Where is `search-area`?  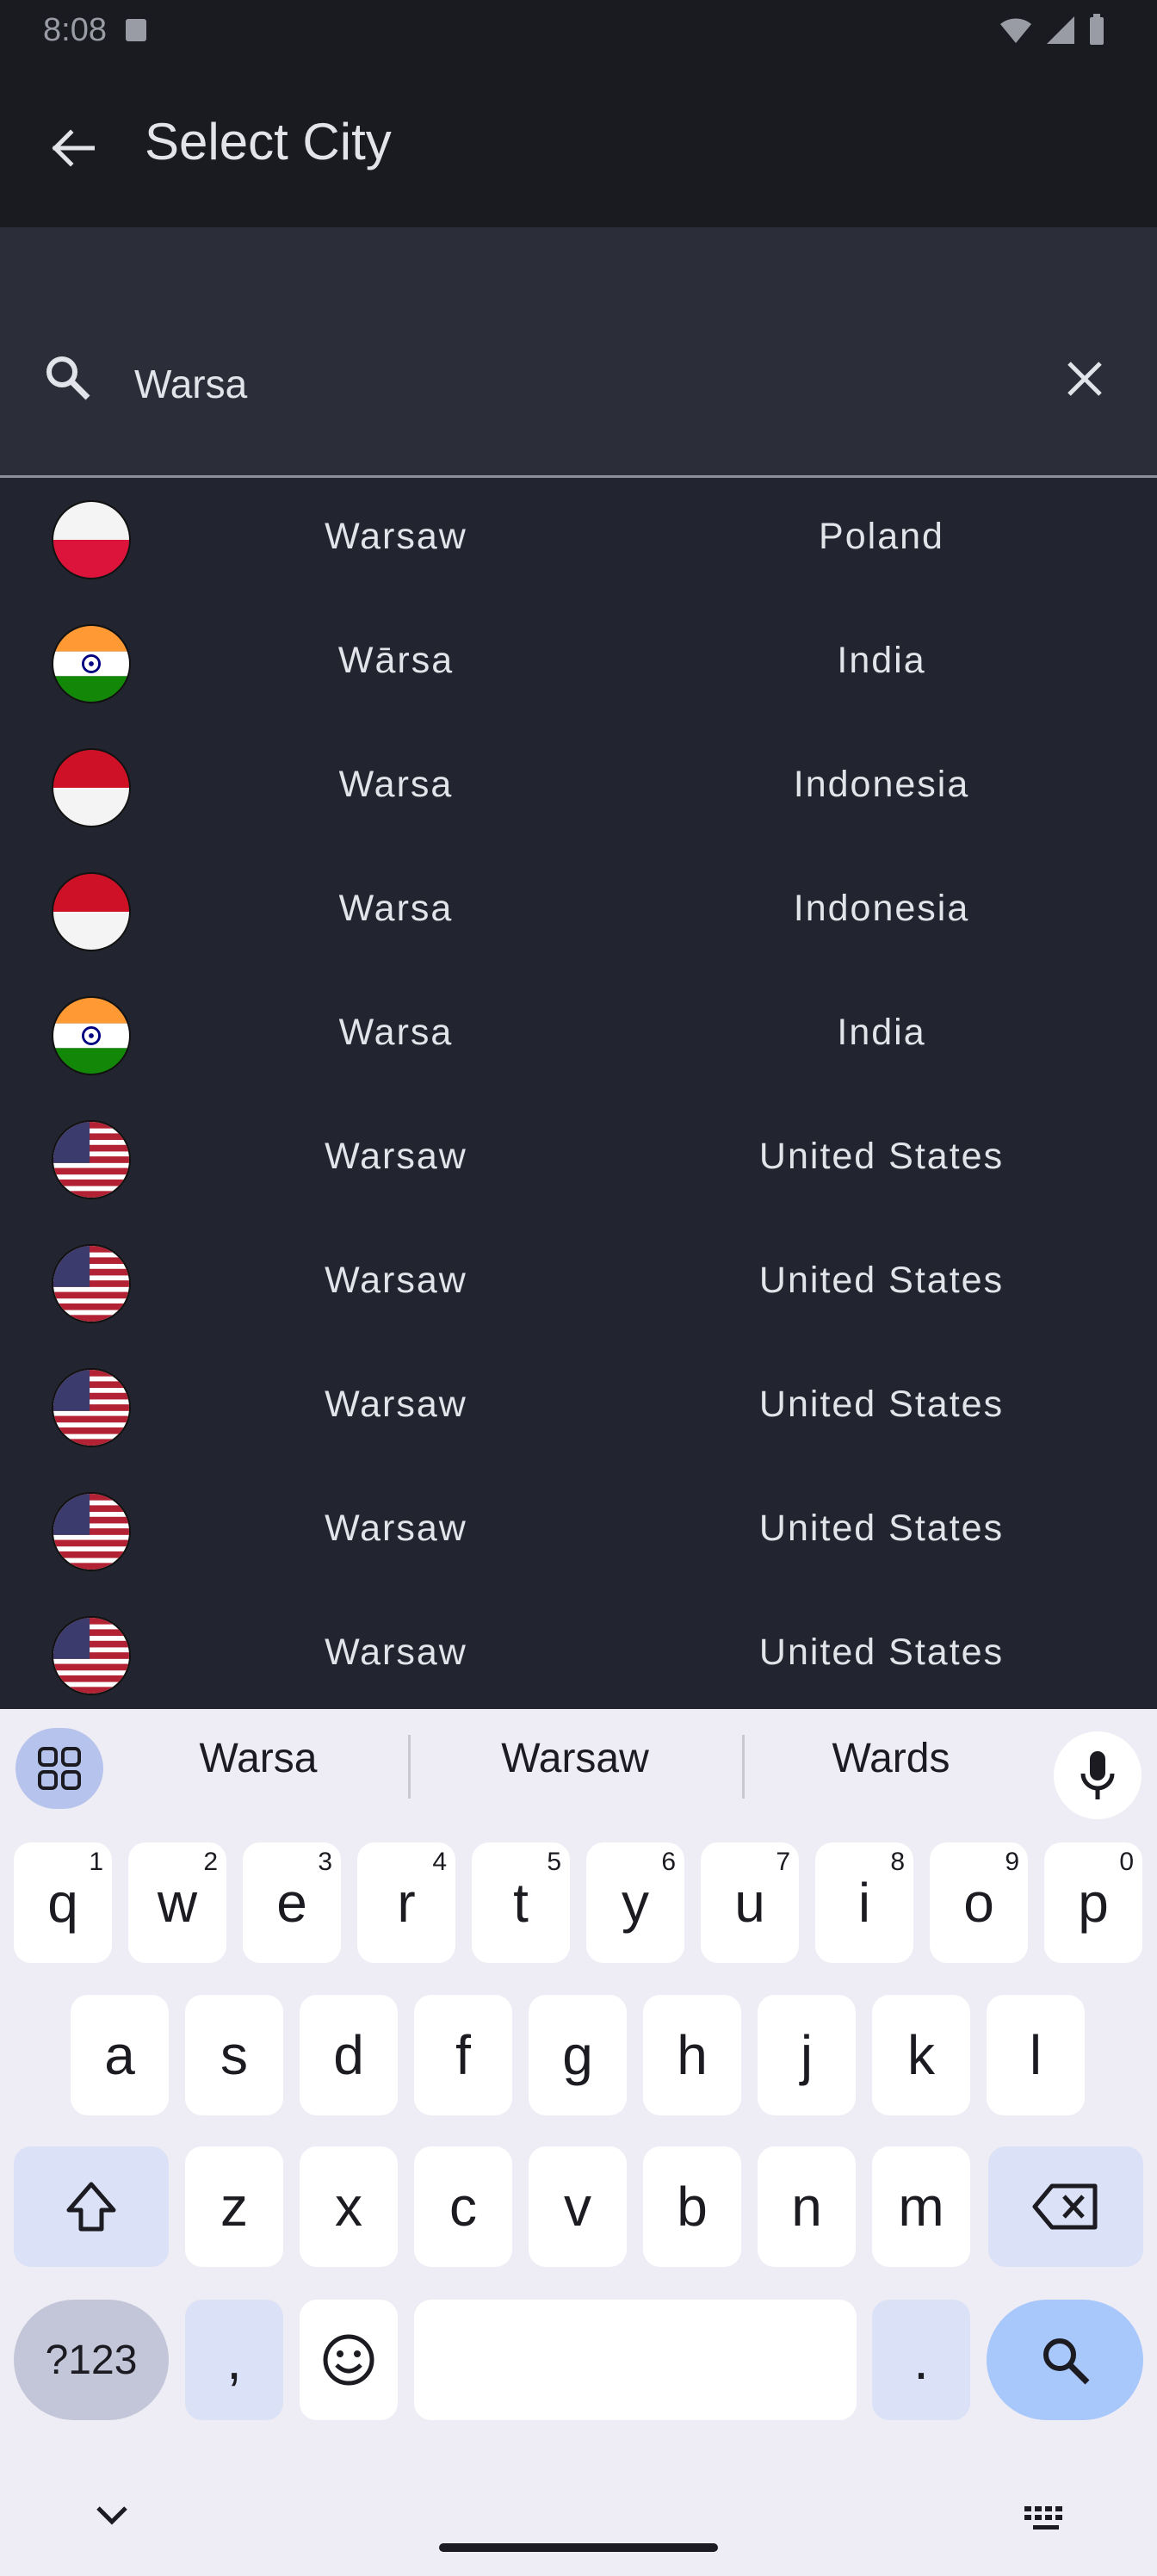
search-area is located at coordinates (579, 352).